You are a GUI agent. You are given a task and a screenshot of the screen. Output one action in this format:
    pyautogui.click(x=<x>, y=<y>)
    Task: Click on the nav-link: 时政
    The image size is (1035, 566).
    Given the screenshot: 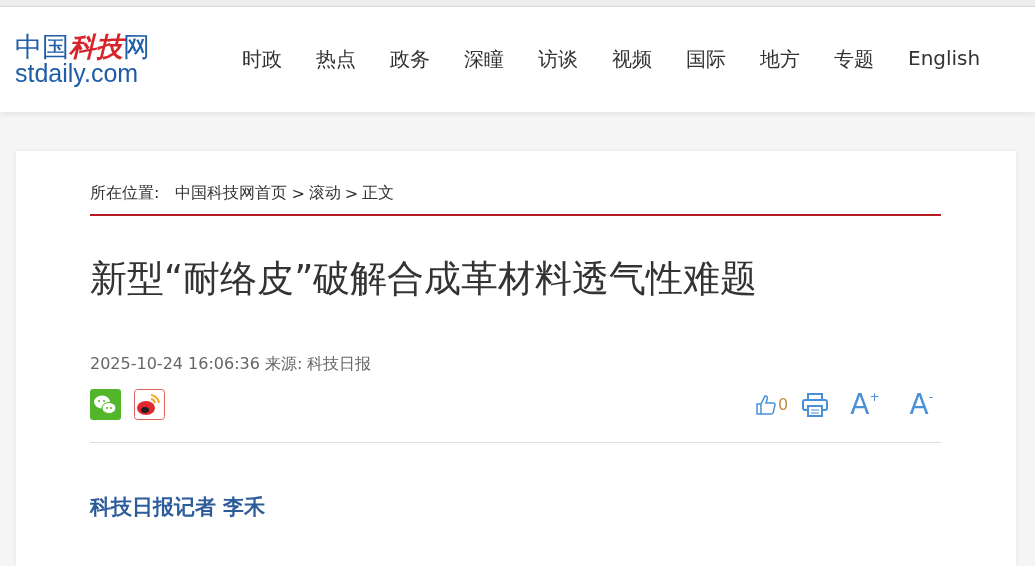 What is the action you would take?
    pyautogui.click(x=262, y=59)
    